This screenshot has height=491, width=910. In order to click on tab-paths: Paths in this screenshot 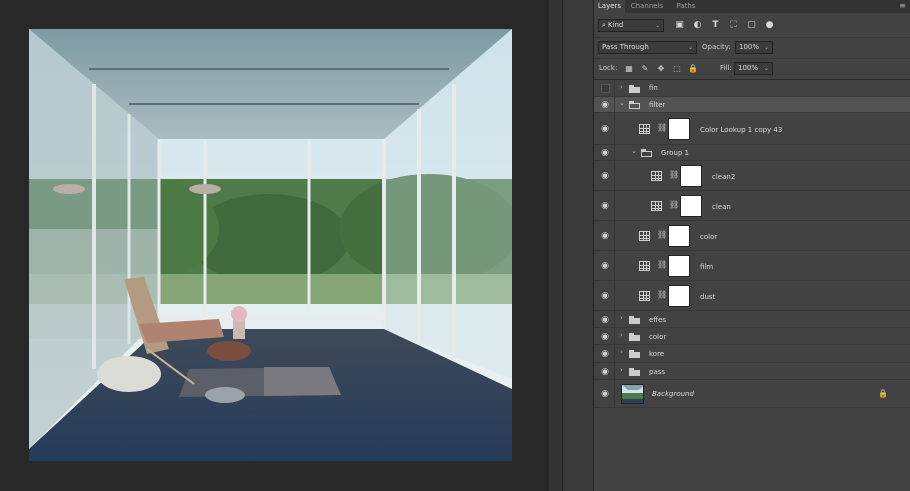, I will do `click(686, 6)`.